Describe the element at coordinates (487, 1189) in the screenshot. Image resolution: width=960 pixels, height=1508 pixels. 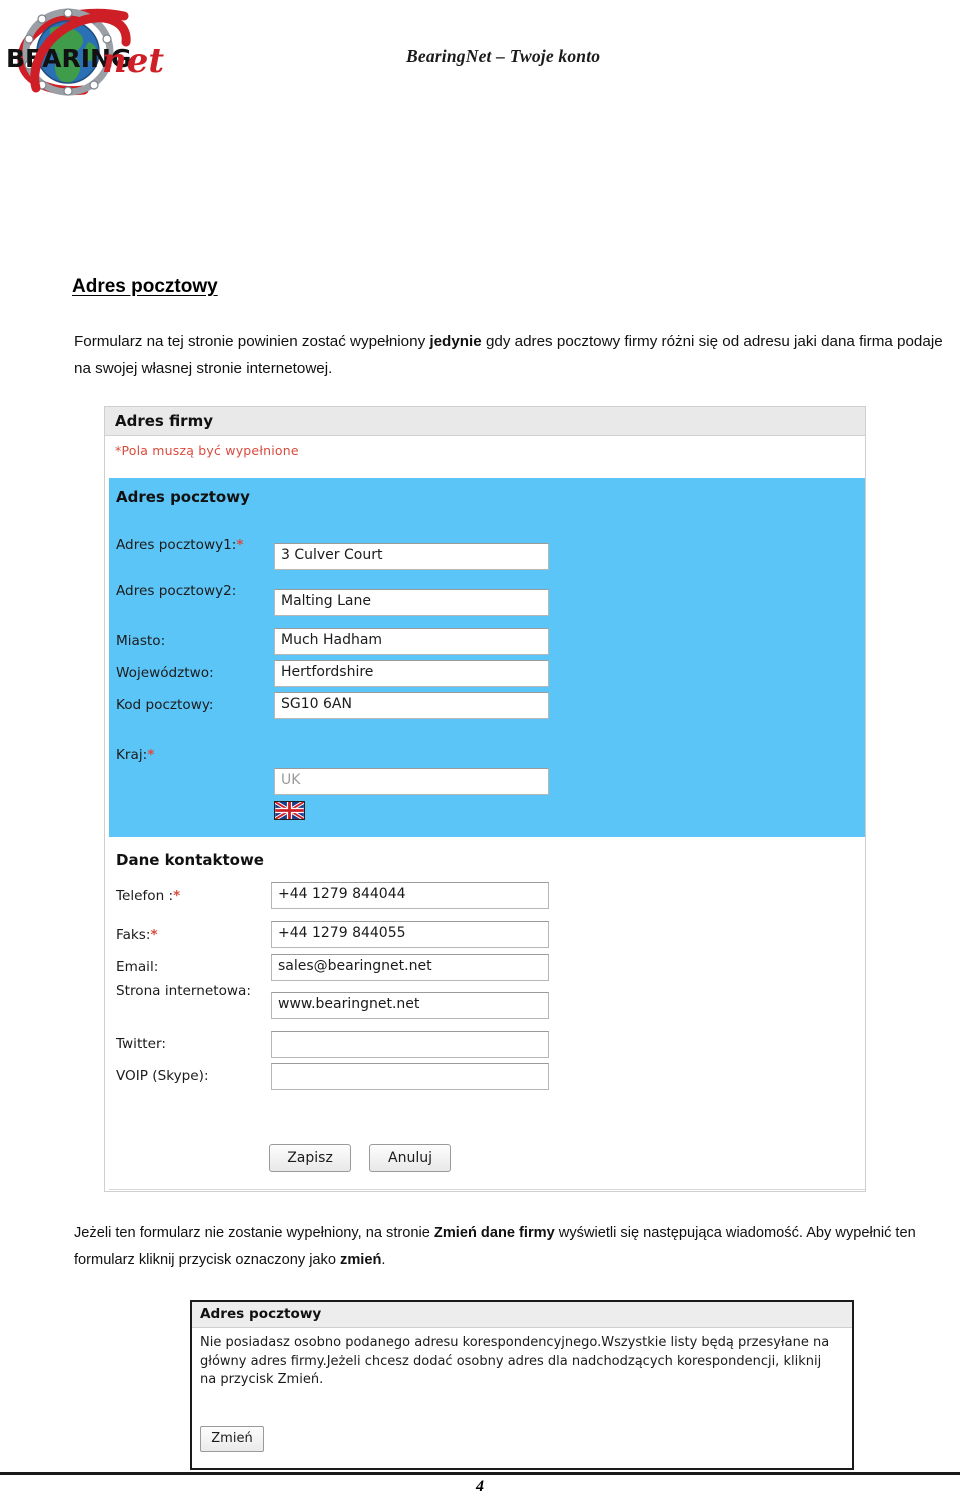
I see `form-bottom-divider` at that location.